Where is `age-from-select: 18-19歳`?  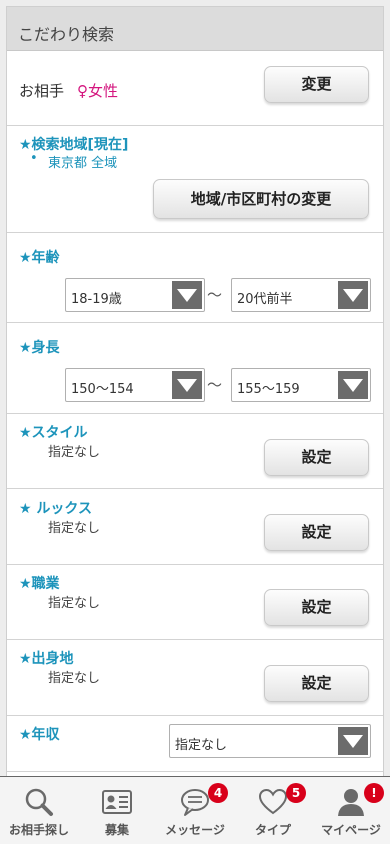
age-from-select: 18-19歳 is located at coordinates (135, 295).